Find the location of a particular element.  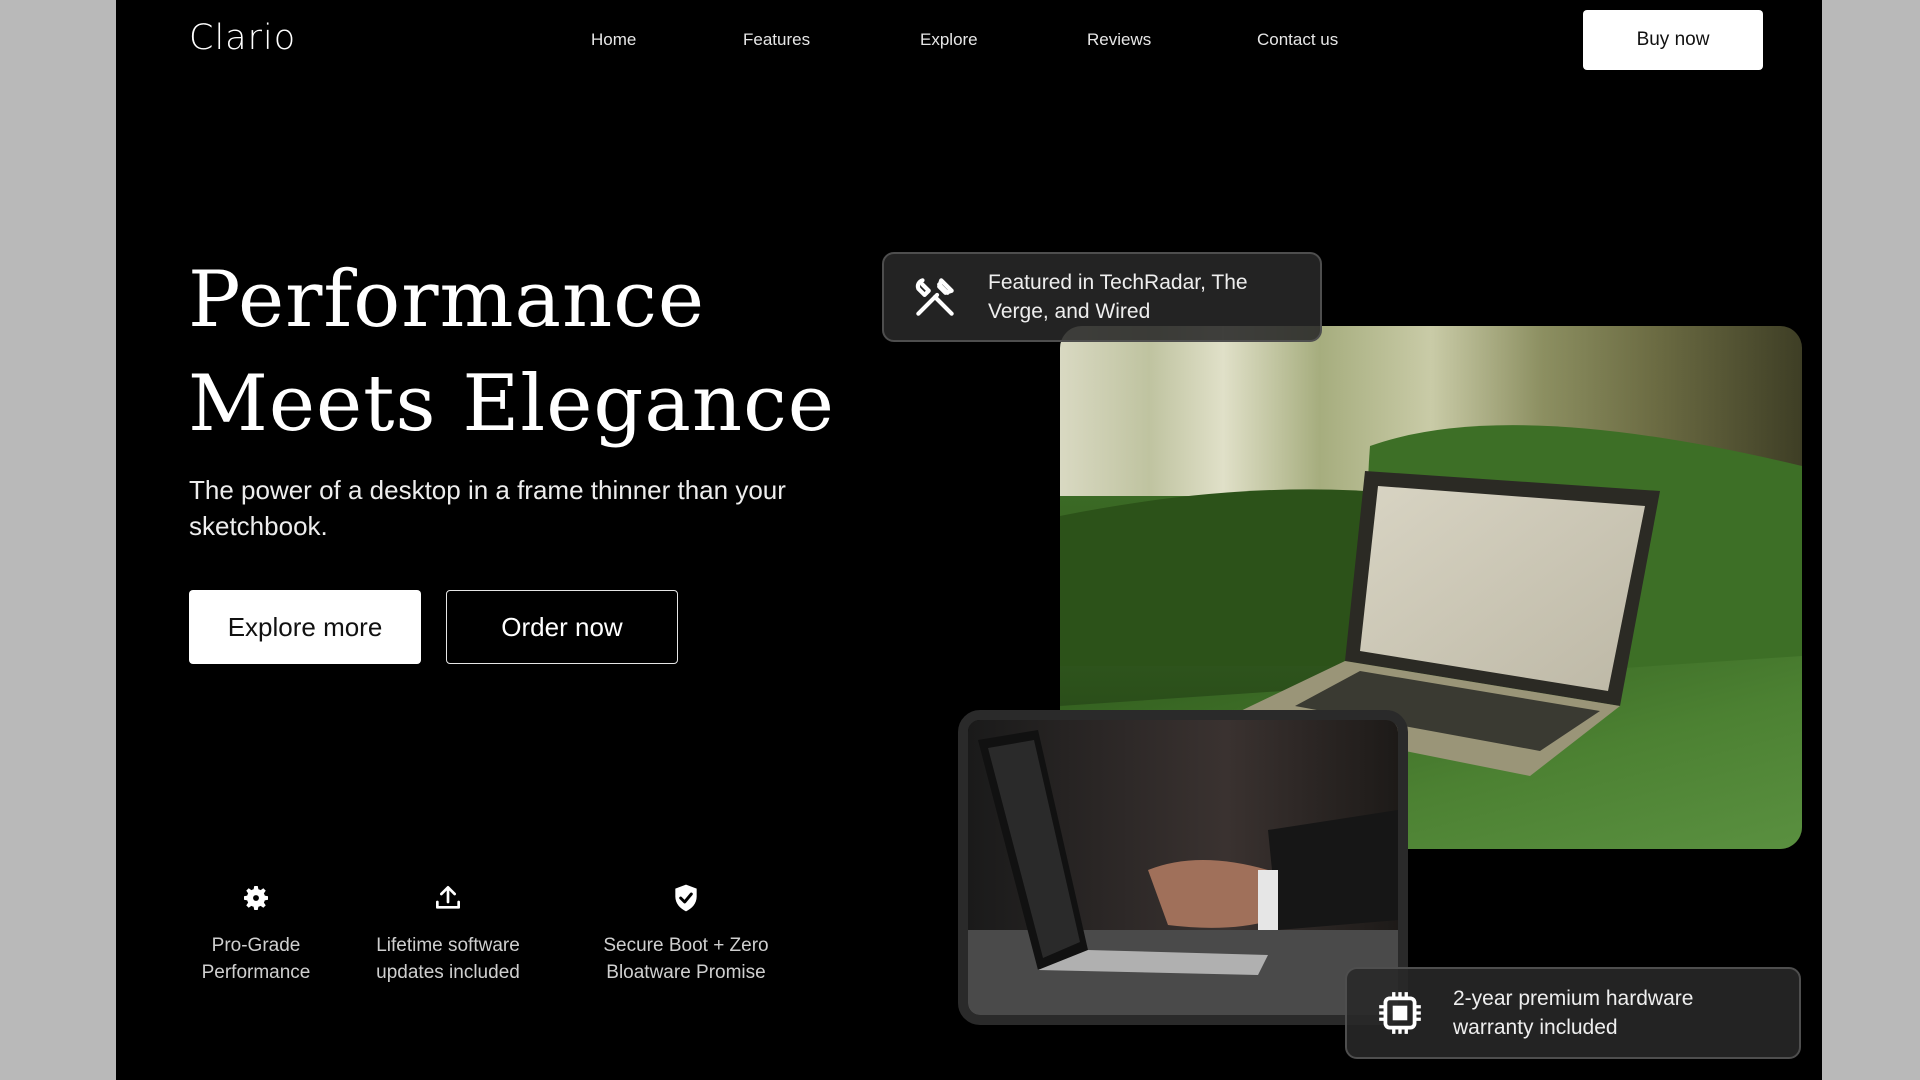

badge-text-line: warranty included is located at coordinates (1535, 1027).